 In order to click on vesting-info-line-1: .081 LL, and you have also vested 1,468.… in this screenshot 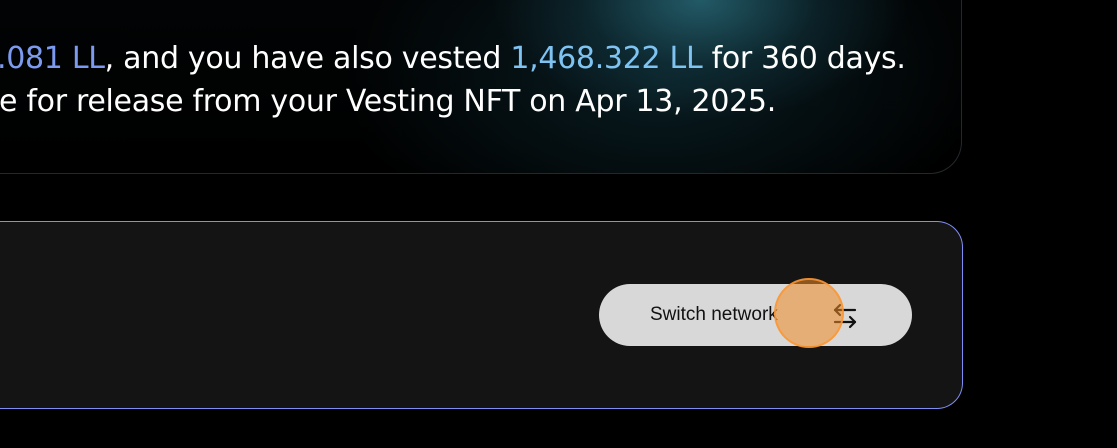, I will do `click(453, 59)`.